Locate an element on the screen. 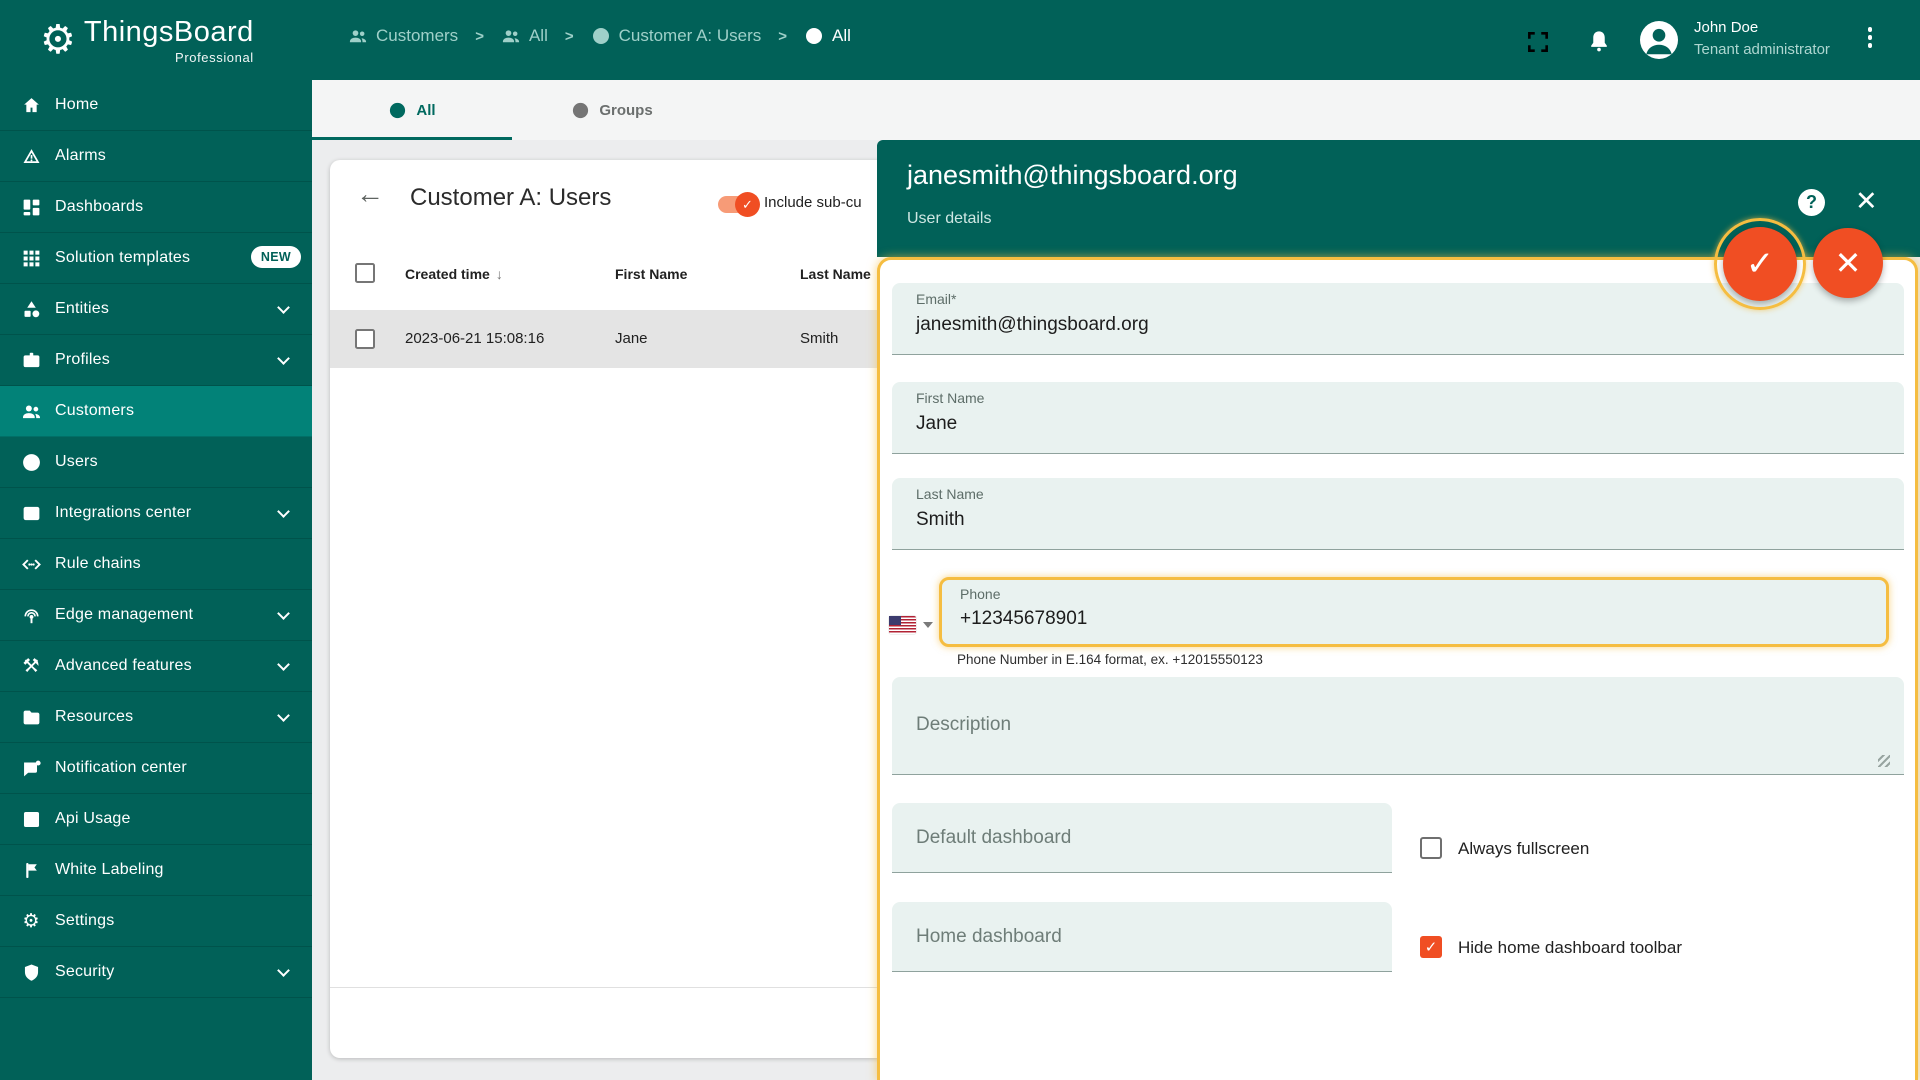  badge-icon is located at coordinates (31, 360).